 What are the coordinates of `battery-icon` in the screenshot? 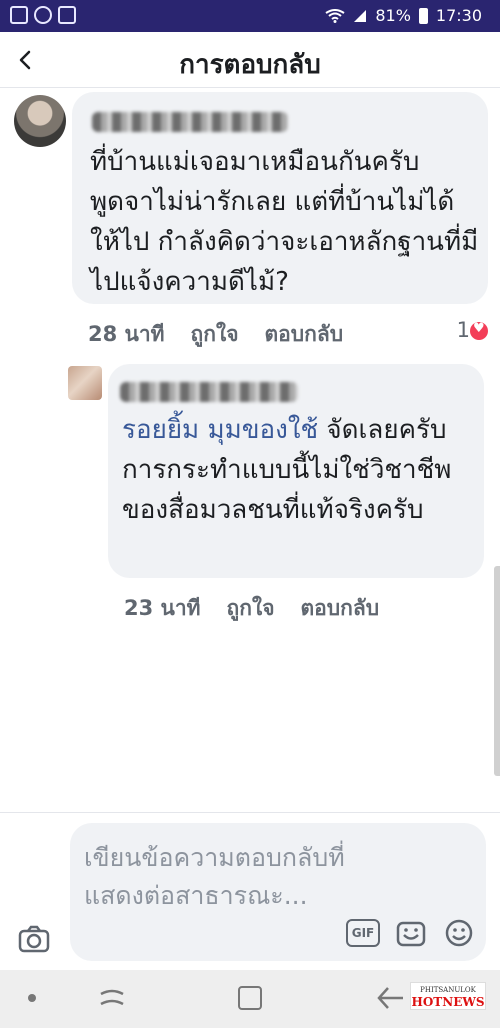 It's located at (423, 15).